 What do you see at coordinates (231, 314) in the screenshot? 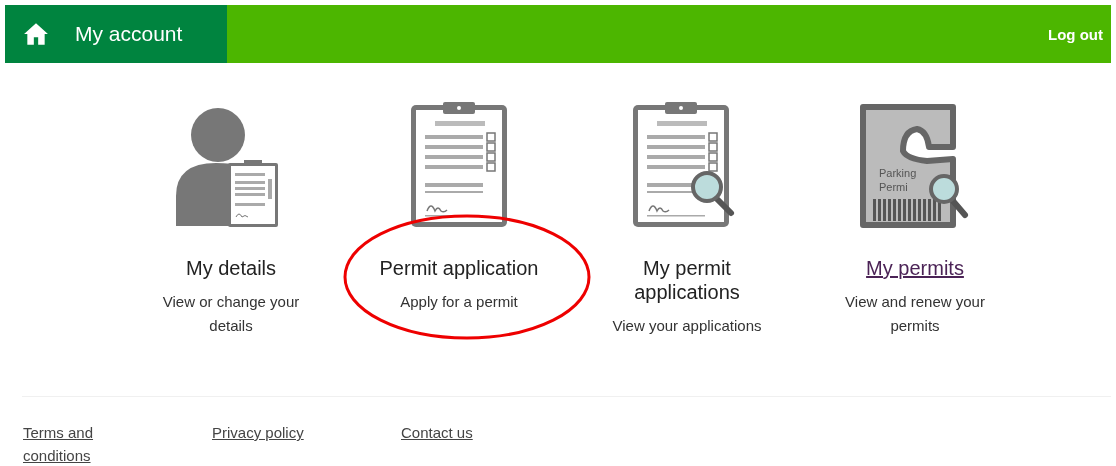
I see `card-description: View or change your details` at bounding box center [231, 314].